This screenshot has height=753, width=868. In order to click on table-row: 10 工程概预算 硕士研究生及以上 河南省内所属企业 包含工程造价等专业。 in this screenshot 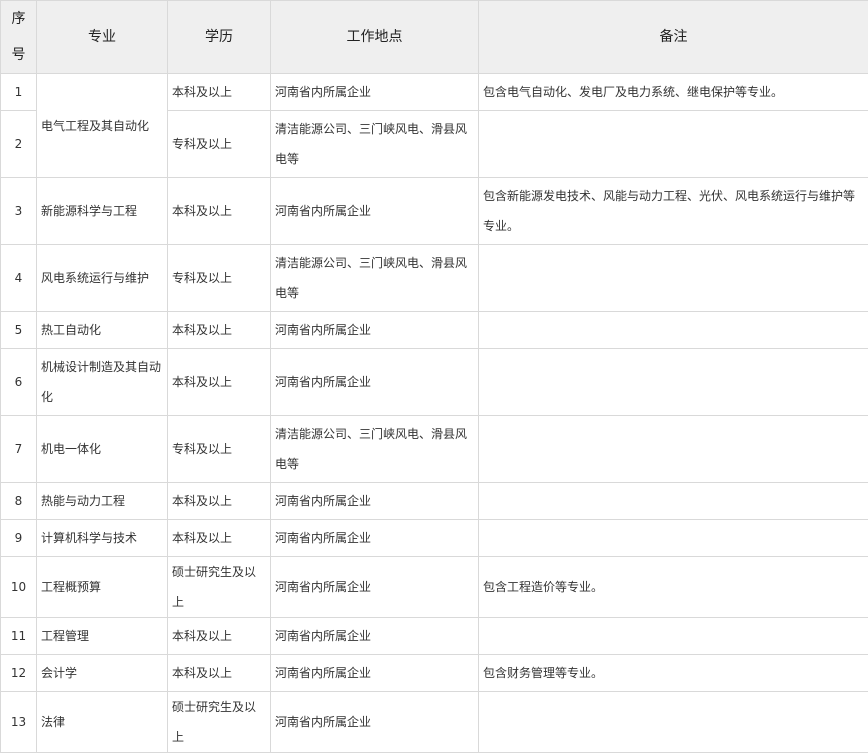, I will do `click(434, 587)`.